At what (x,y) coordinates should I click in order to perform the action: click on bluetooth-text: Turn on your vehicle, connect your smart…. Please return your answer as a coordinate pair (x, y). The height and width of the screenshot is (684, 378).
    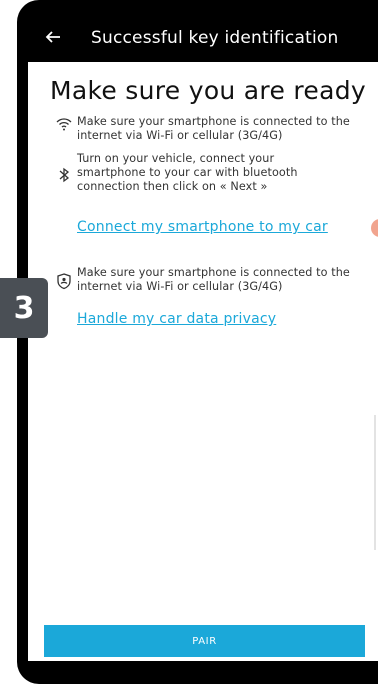
    Looking at the image, I should click on (187, 172).